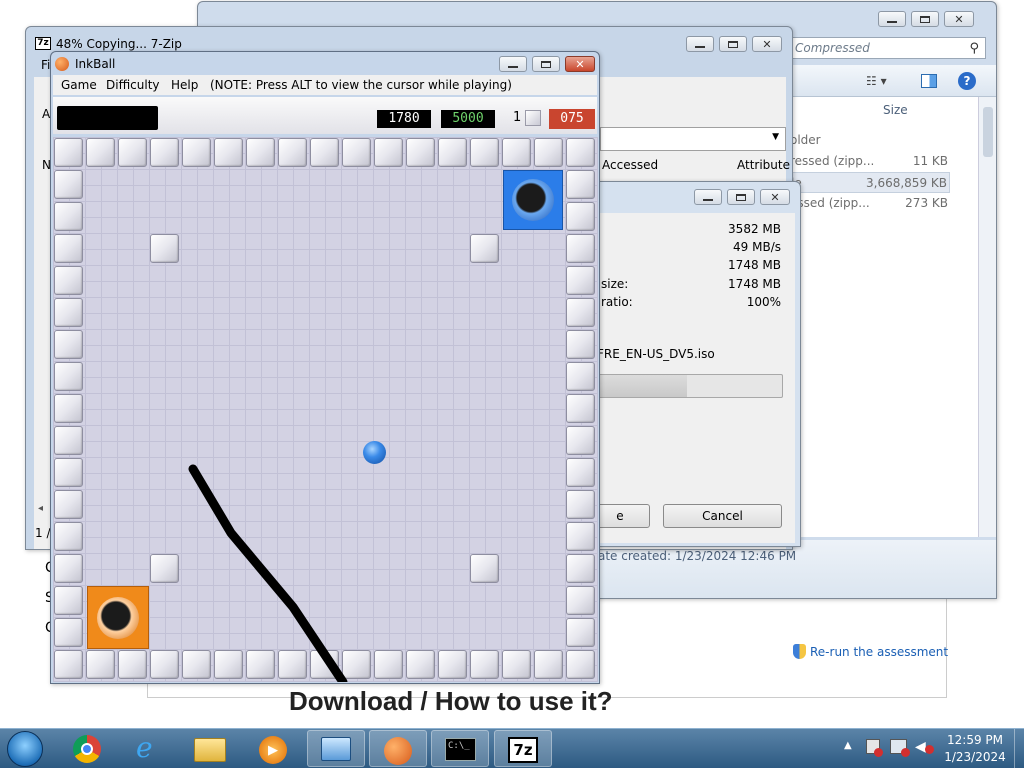 The height and width of the screenshot is (768, 1024). I want to click on stat-value: 100%, so click(763, 302).